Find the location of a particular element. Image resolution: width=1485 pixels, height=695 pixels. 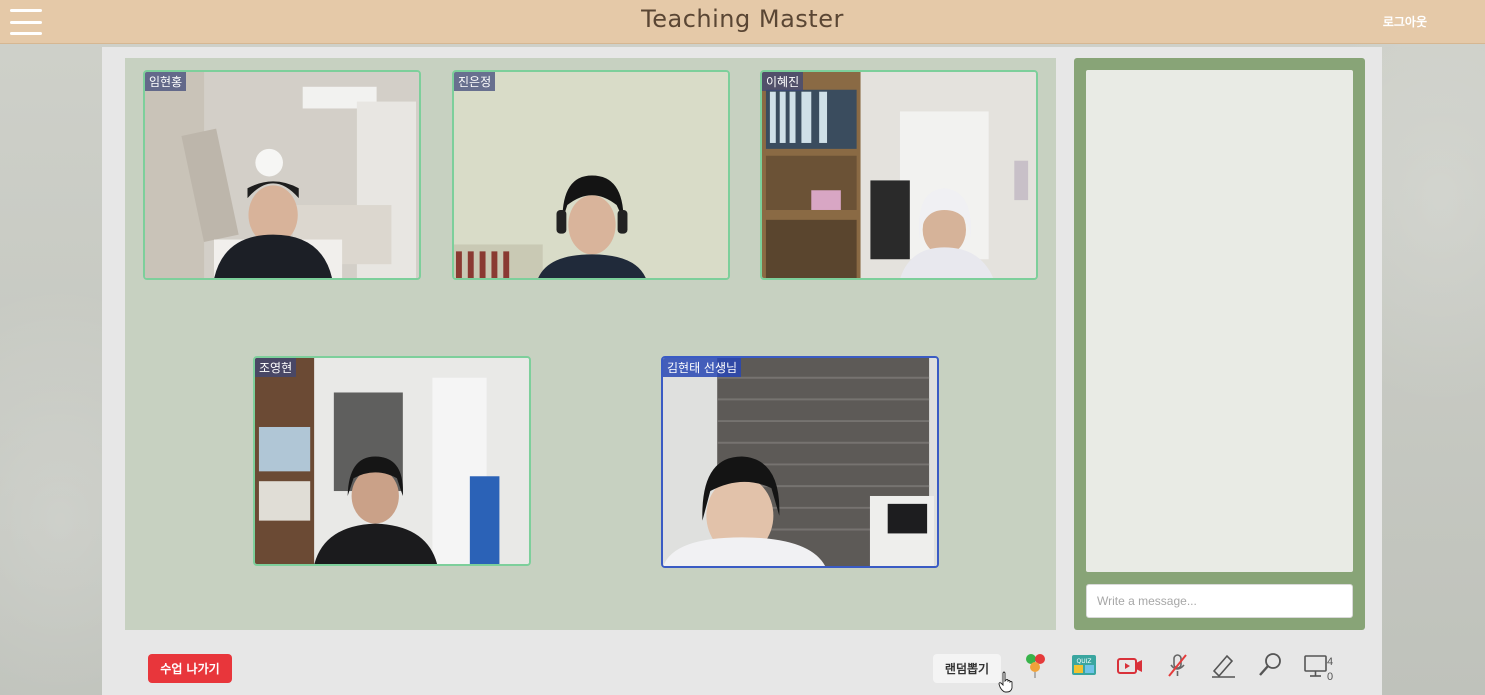

hand-pointer-cursor-icon is located at coordinates (1005, 682).